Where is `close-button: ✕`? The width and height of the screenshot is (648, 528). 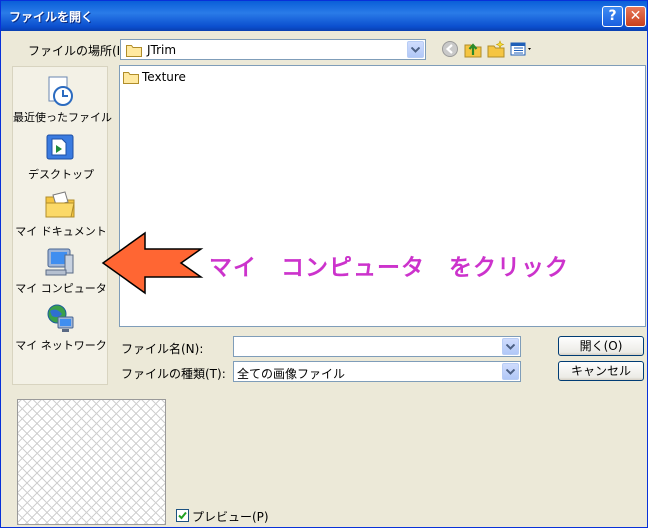
close-button: ✕ is located at coordinates (635, 16).